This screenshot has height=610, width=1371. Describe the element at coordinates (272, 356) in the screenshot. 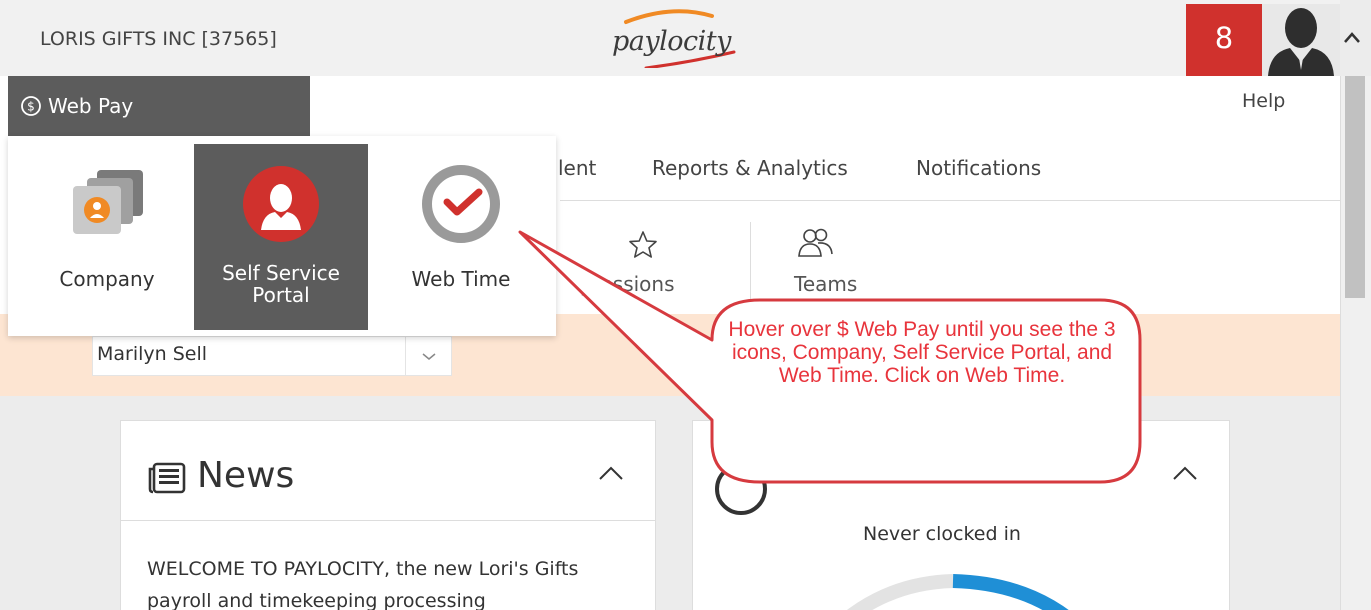

I see `employee-select: Marilyn Sell` at that location.